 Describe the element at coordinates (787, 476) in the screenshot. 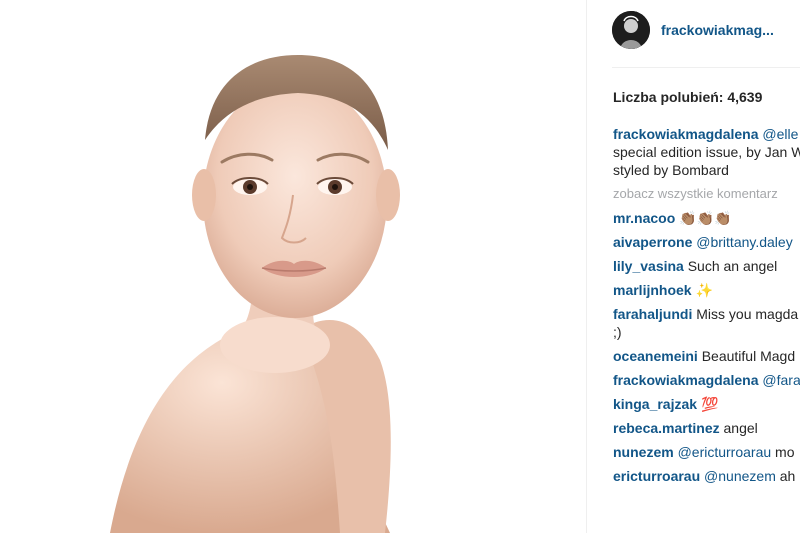

I see `comment-text: ah` at that location.